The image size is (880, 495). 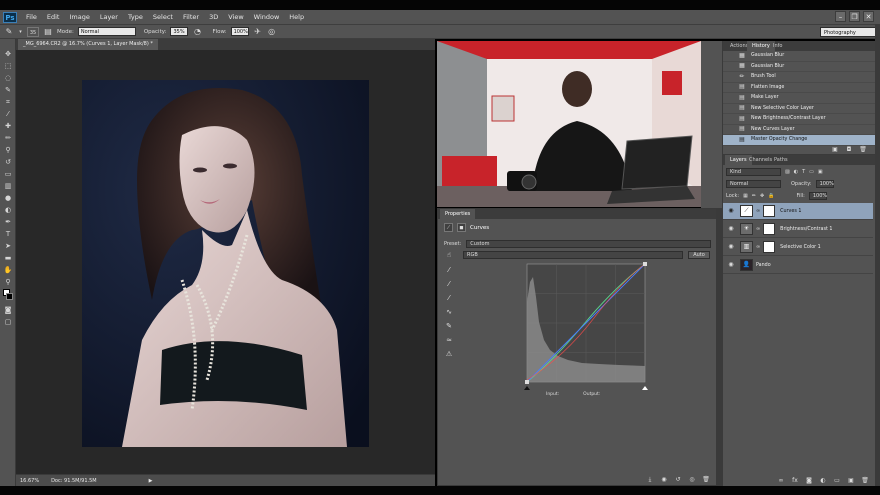 I want to click on status-menu-arrow-icon: ▶, so click(x=151, y=481).